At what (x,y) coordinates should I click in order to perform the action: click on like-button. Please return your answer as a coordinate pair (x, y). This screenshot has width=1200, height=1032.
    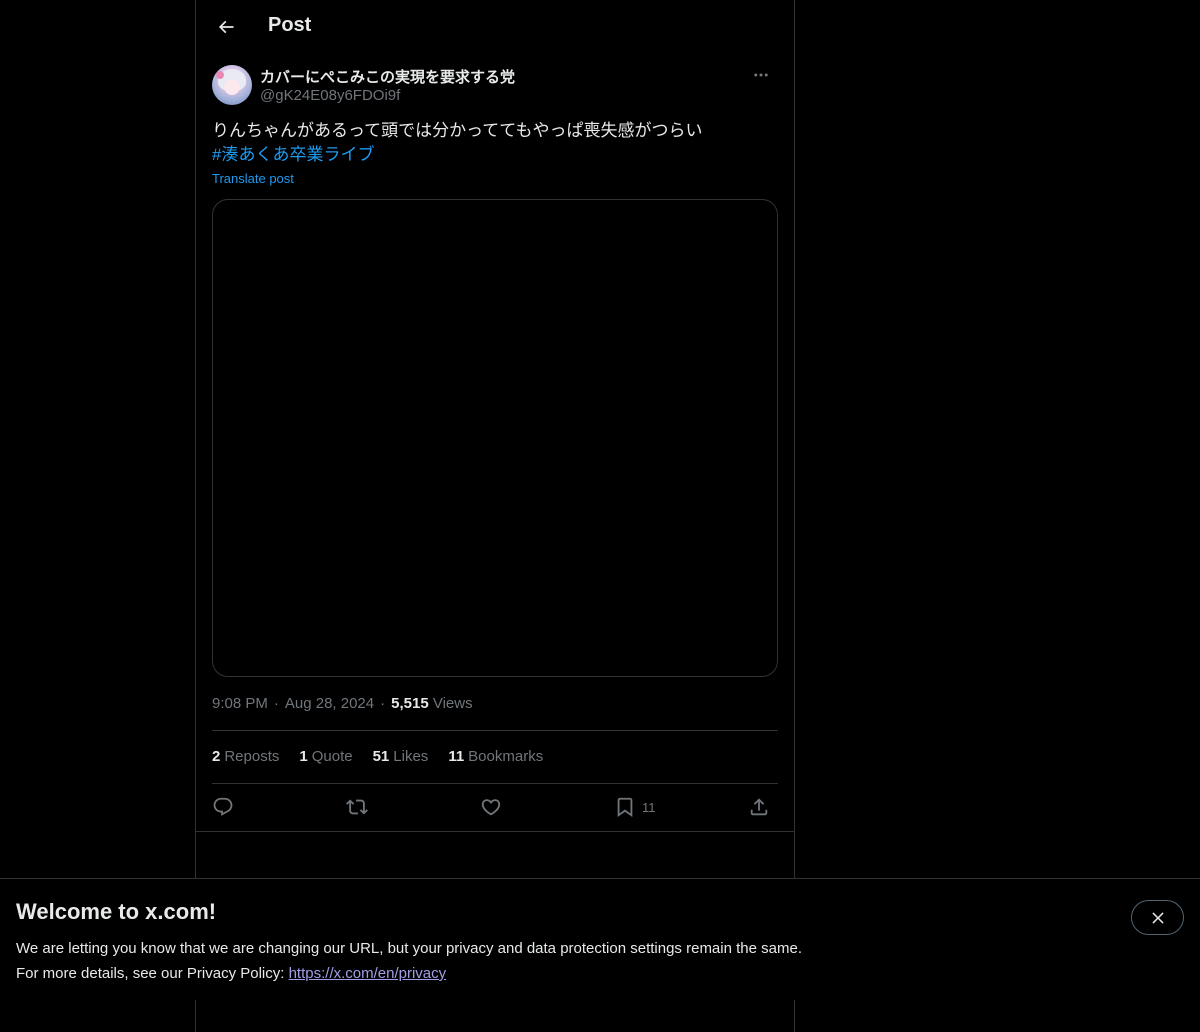
    Looking at the image, I should click on (491, 807).